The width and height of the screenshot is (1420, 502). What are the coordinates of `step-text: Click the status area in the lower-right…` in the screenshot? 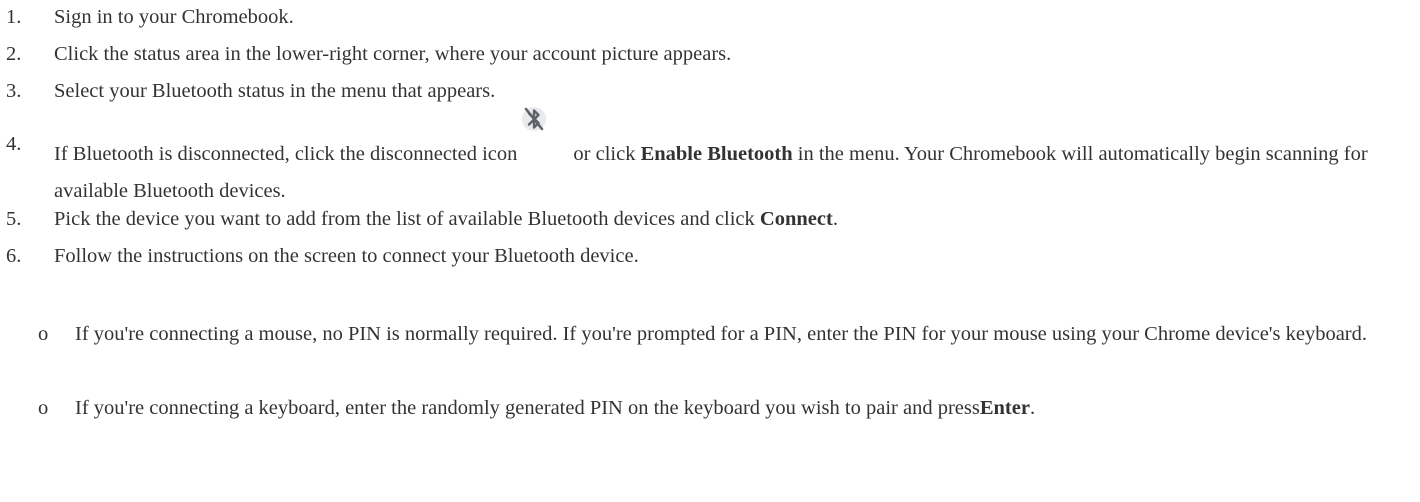 It's located at (393, 54).